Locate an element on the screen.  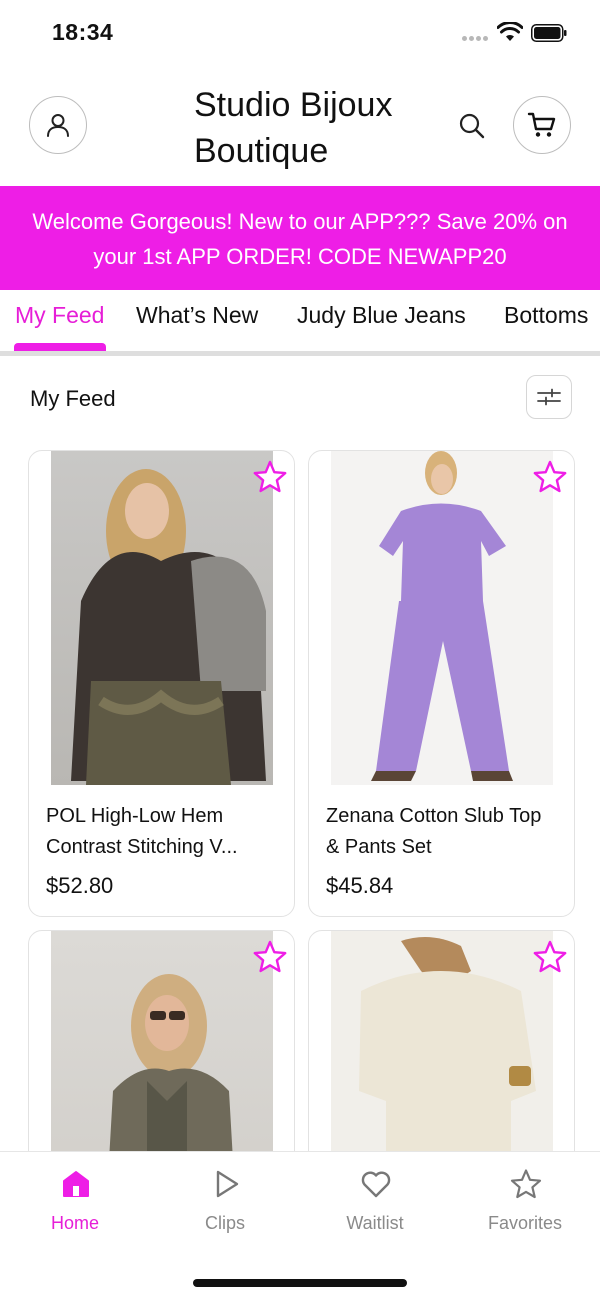
product-price: $45.84 is located at coordinates (360, 885).